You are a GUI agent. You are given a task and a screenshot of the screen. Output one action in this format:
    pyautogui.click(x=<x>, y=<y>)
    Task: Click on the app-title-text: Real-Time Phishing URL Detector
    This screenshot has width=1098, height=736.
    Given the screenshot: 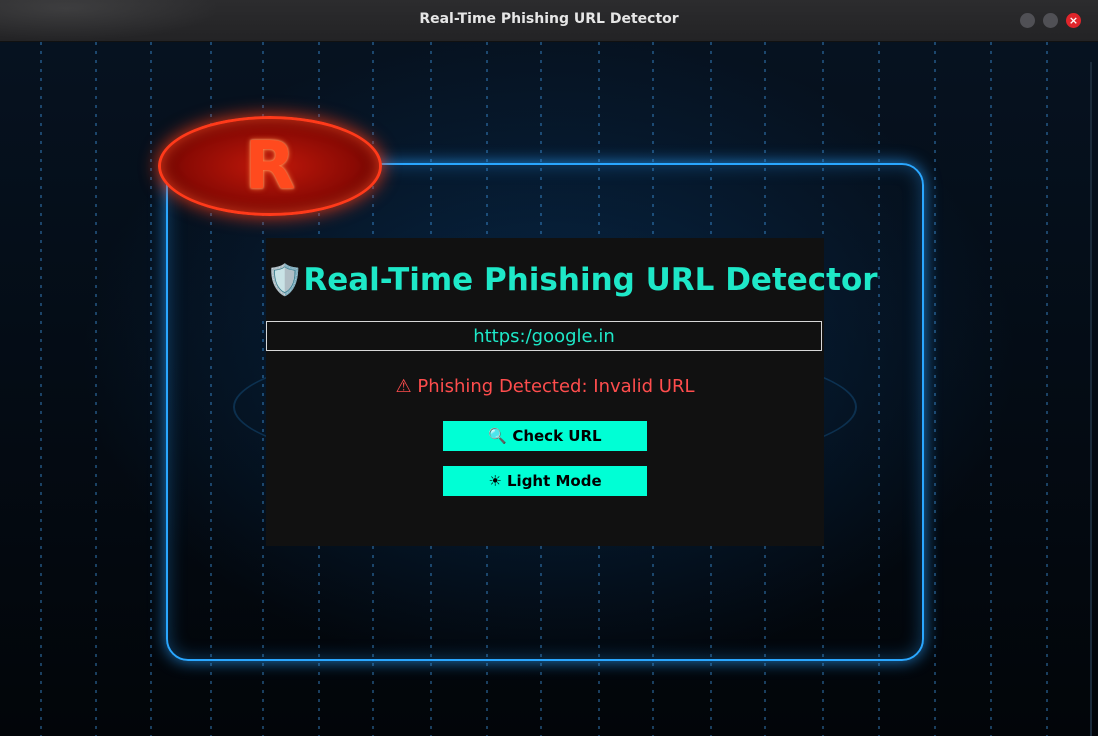 What is the action you would take?
    pyautogui.click(x=590, y=280)
    